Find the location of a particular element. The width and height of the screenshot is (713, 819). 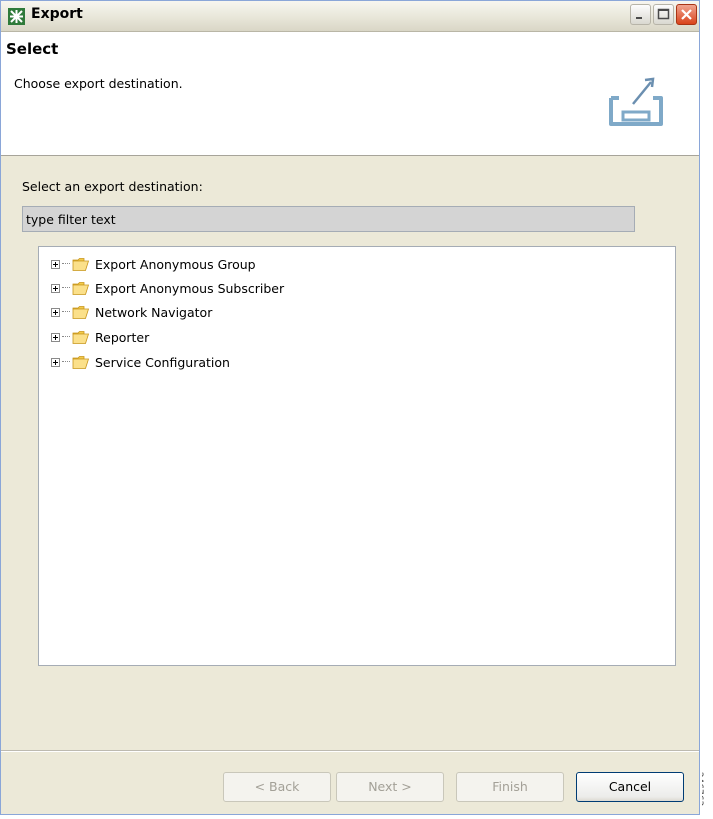

tree-item-service-configuration: Service Configuration is located at coordinates (140, 362).